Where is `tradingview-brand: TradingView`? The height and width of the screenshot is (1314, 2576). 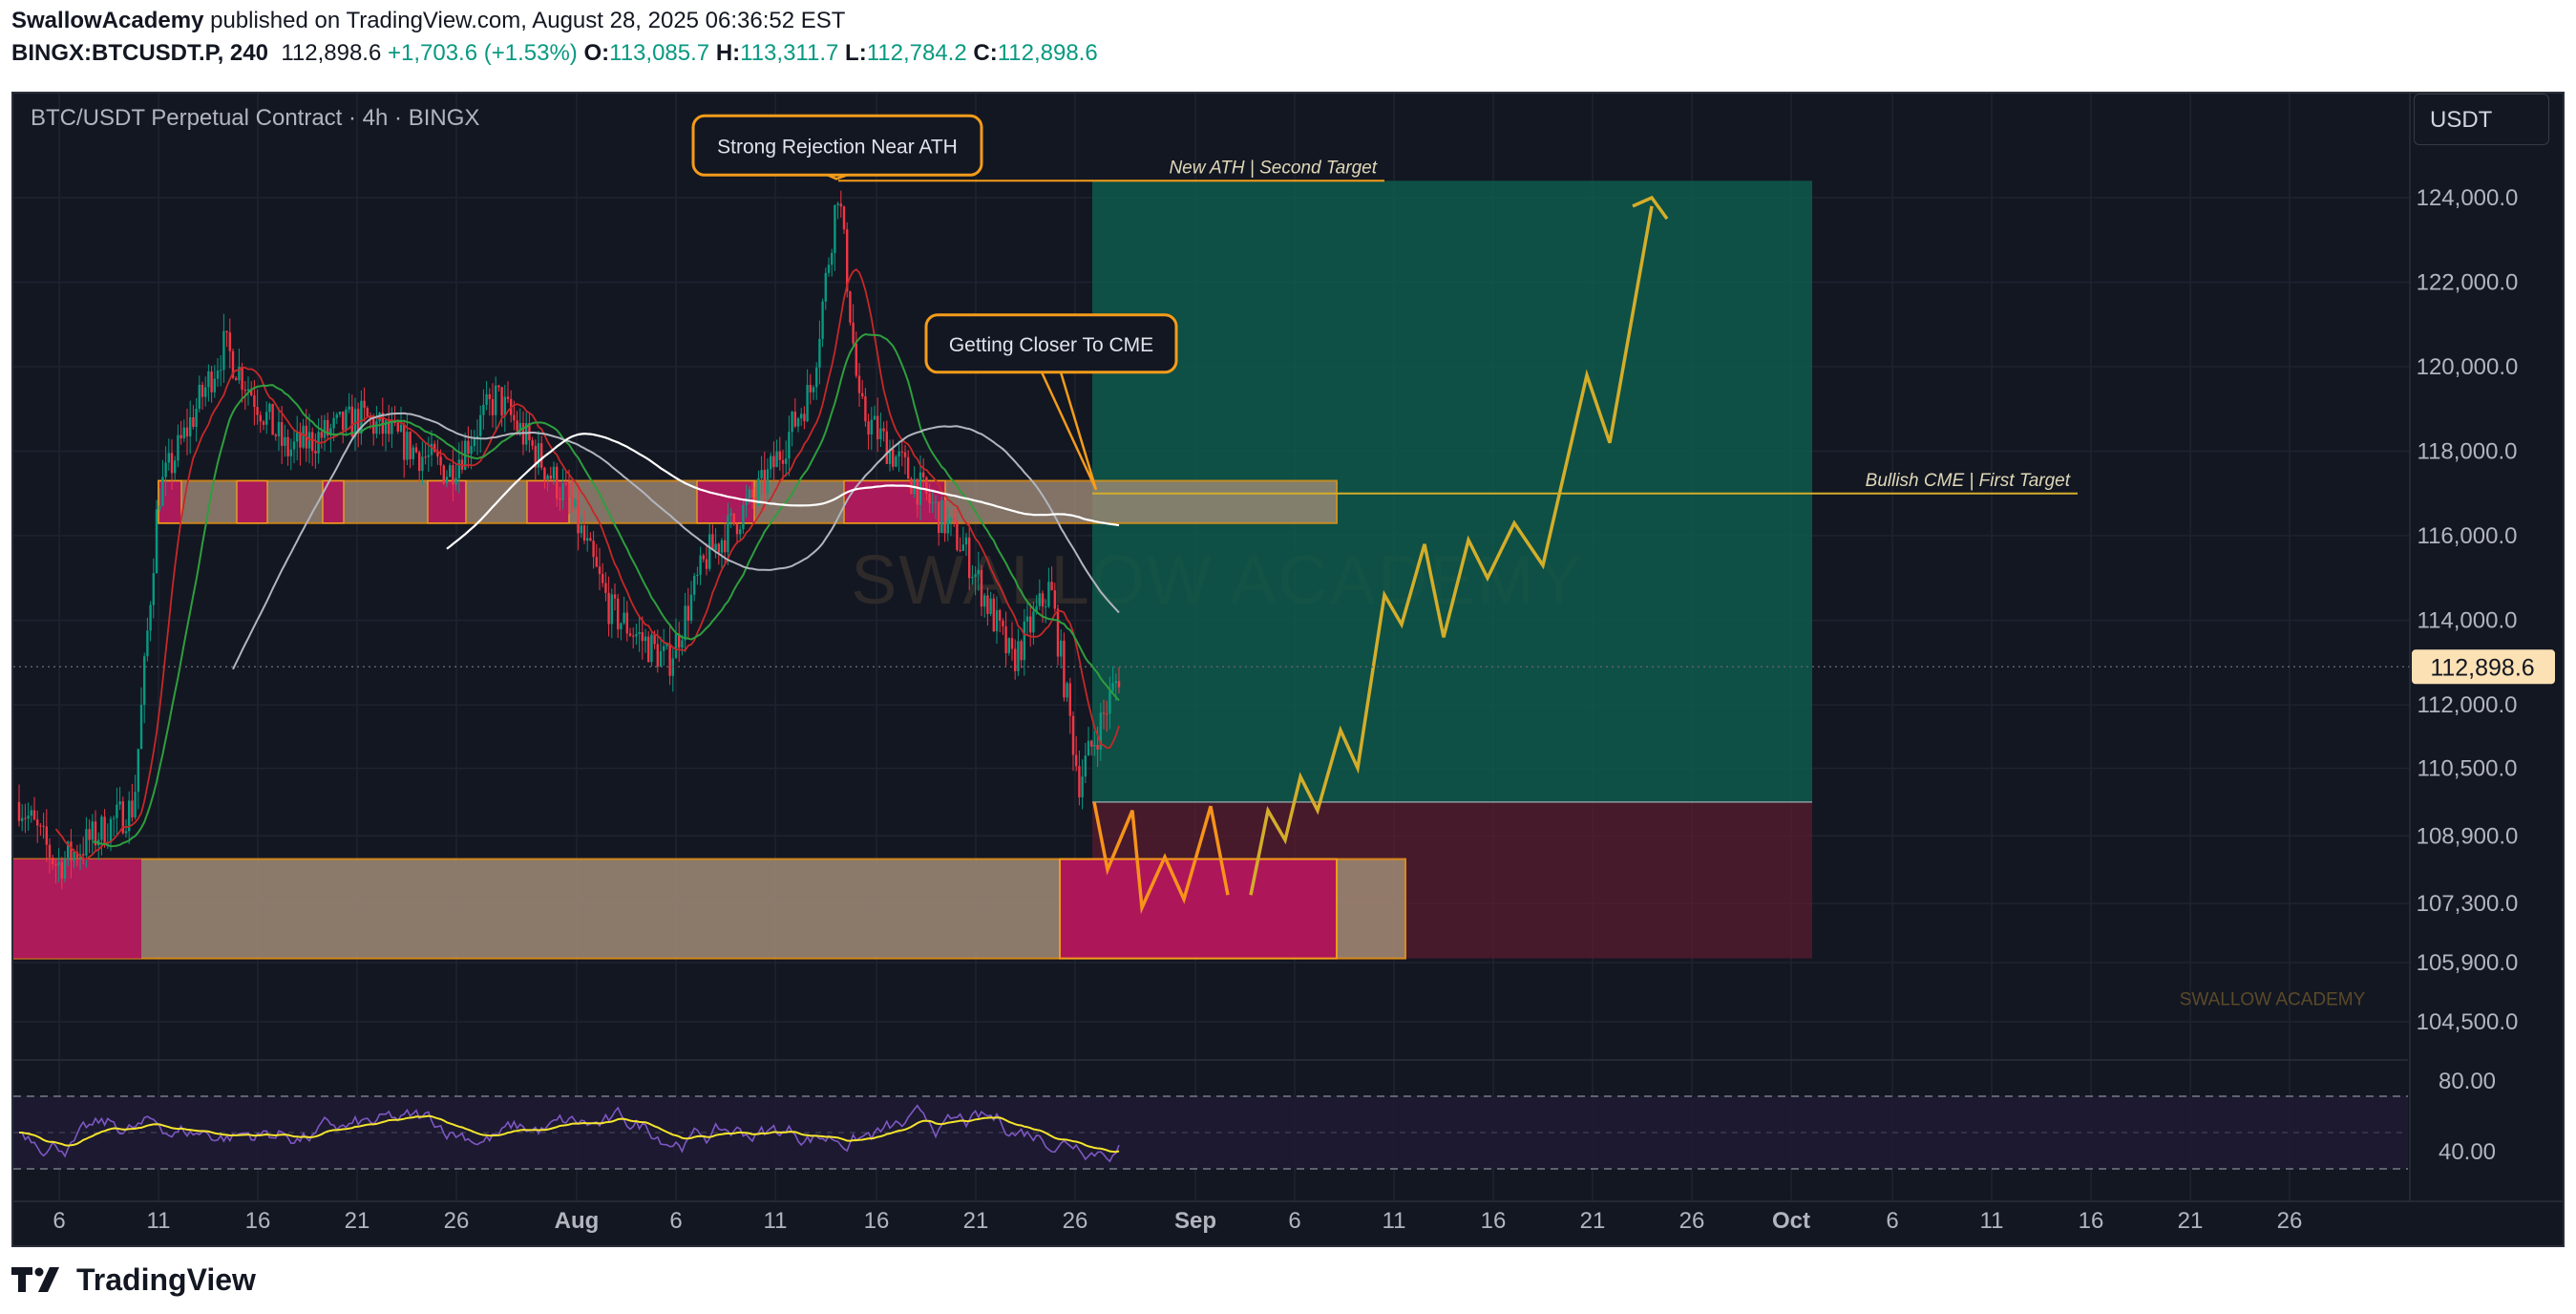 tradingview-brand: TradingView is located at coordinates (166, 1280).